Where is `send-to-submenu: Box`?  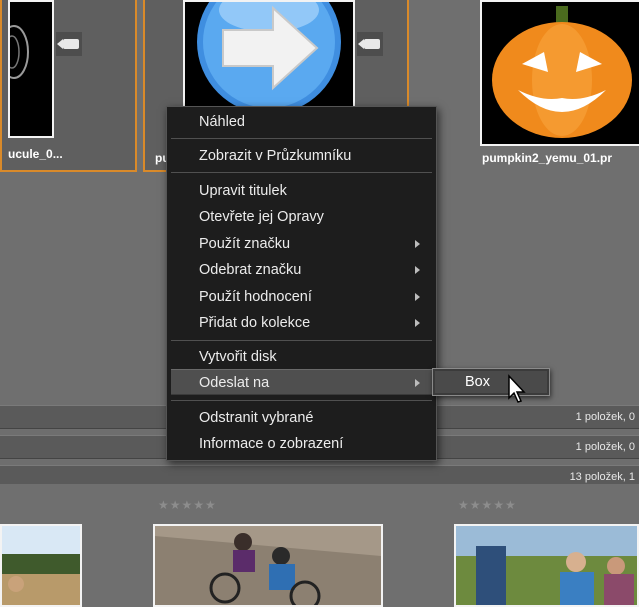
send-to-submenu: Box is located at coordinates (491, 382).